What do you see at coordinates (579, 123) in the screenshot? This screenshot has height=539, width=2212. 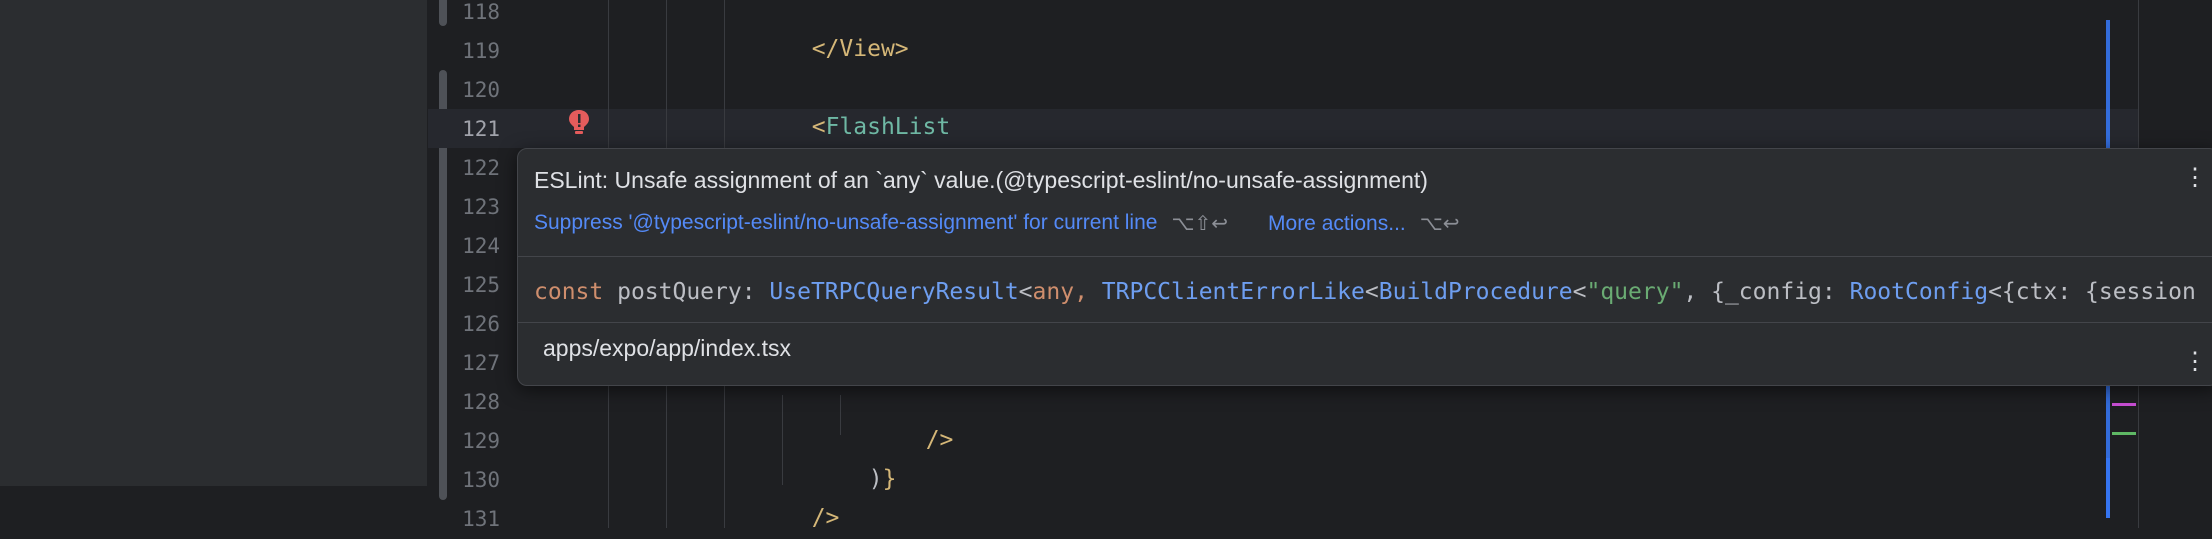 I see `error-bulb-icon` at bounding box center [579, 123].